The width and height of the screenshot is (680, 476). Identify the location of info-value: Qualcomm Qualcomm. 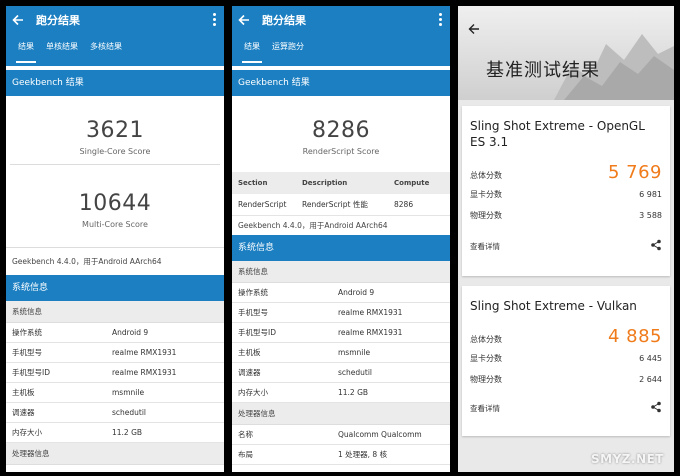
(380, 434).